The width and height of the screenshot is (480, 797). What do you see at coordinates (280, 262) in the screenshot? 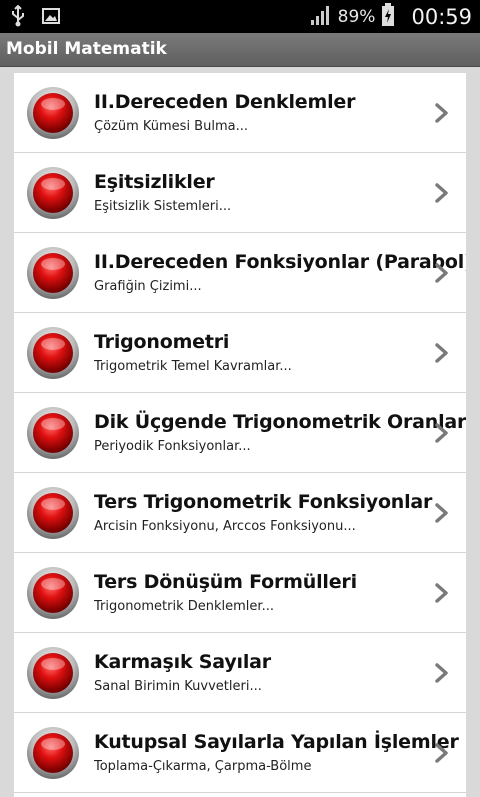
I see `item-title: II.Dereceden Fonksiyonlar (Parabol)` at bounding box center [280, 262].